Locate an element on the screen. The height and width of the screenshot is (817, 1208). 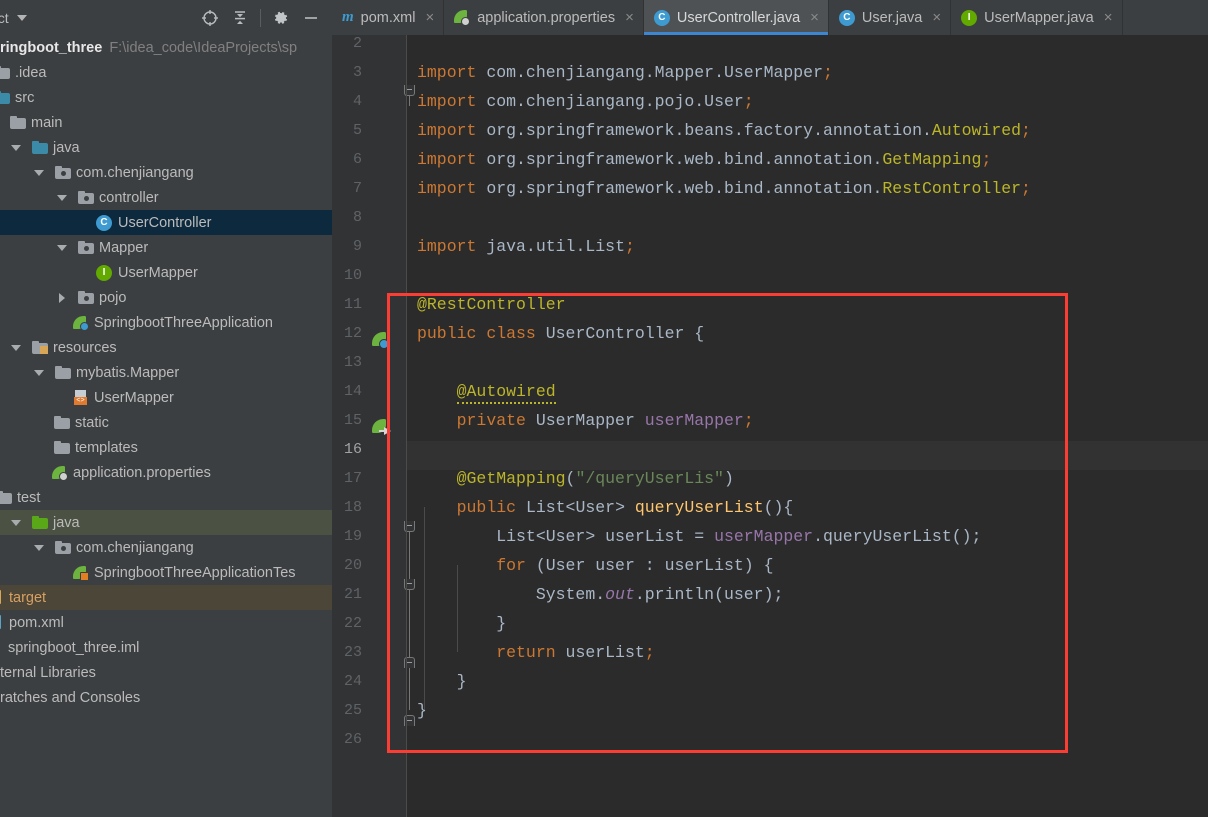
tree-item-idea: .idea is located at coordinates (166, 72).